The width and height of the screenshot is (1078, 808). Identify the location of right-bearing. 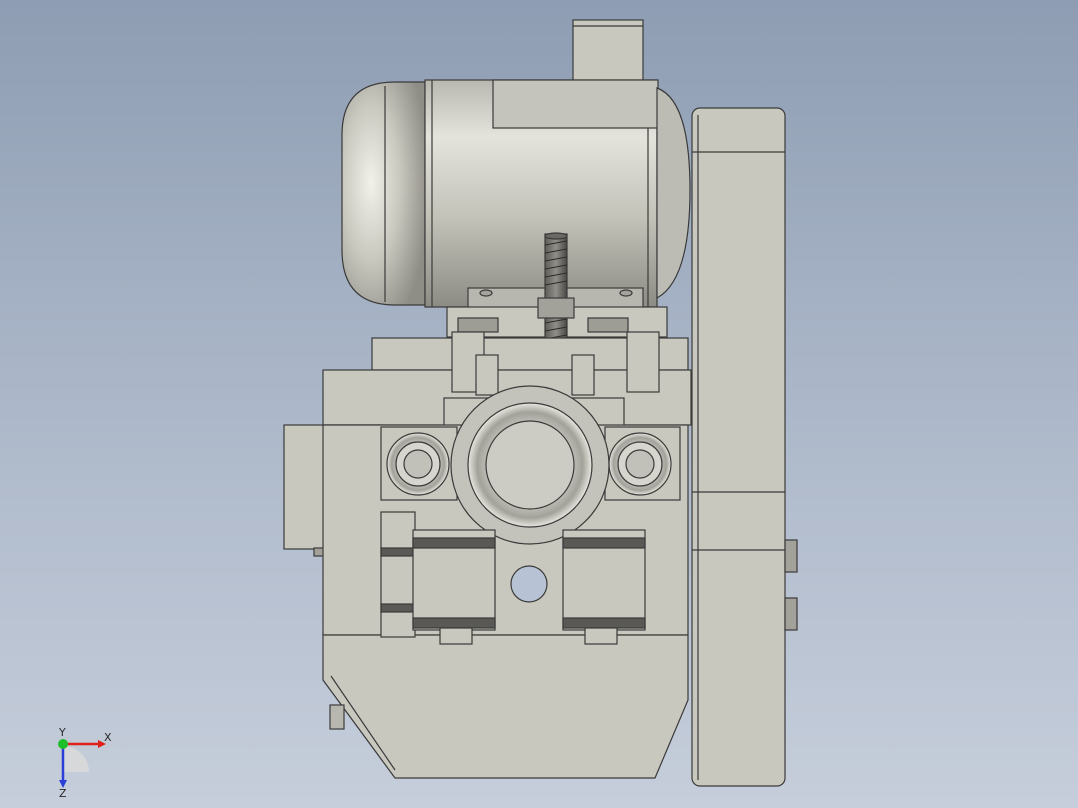
(642, 463).